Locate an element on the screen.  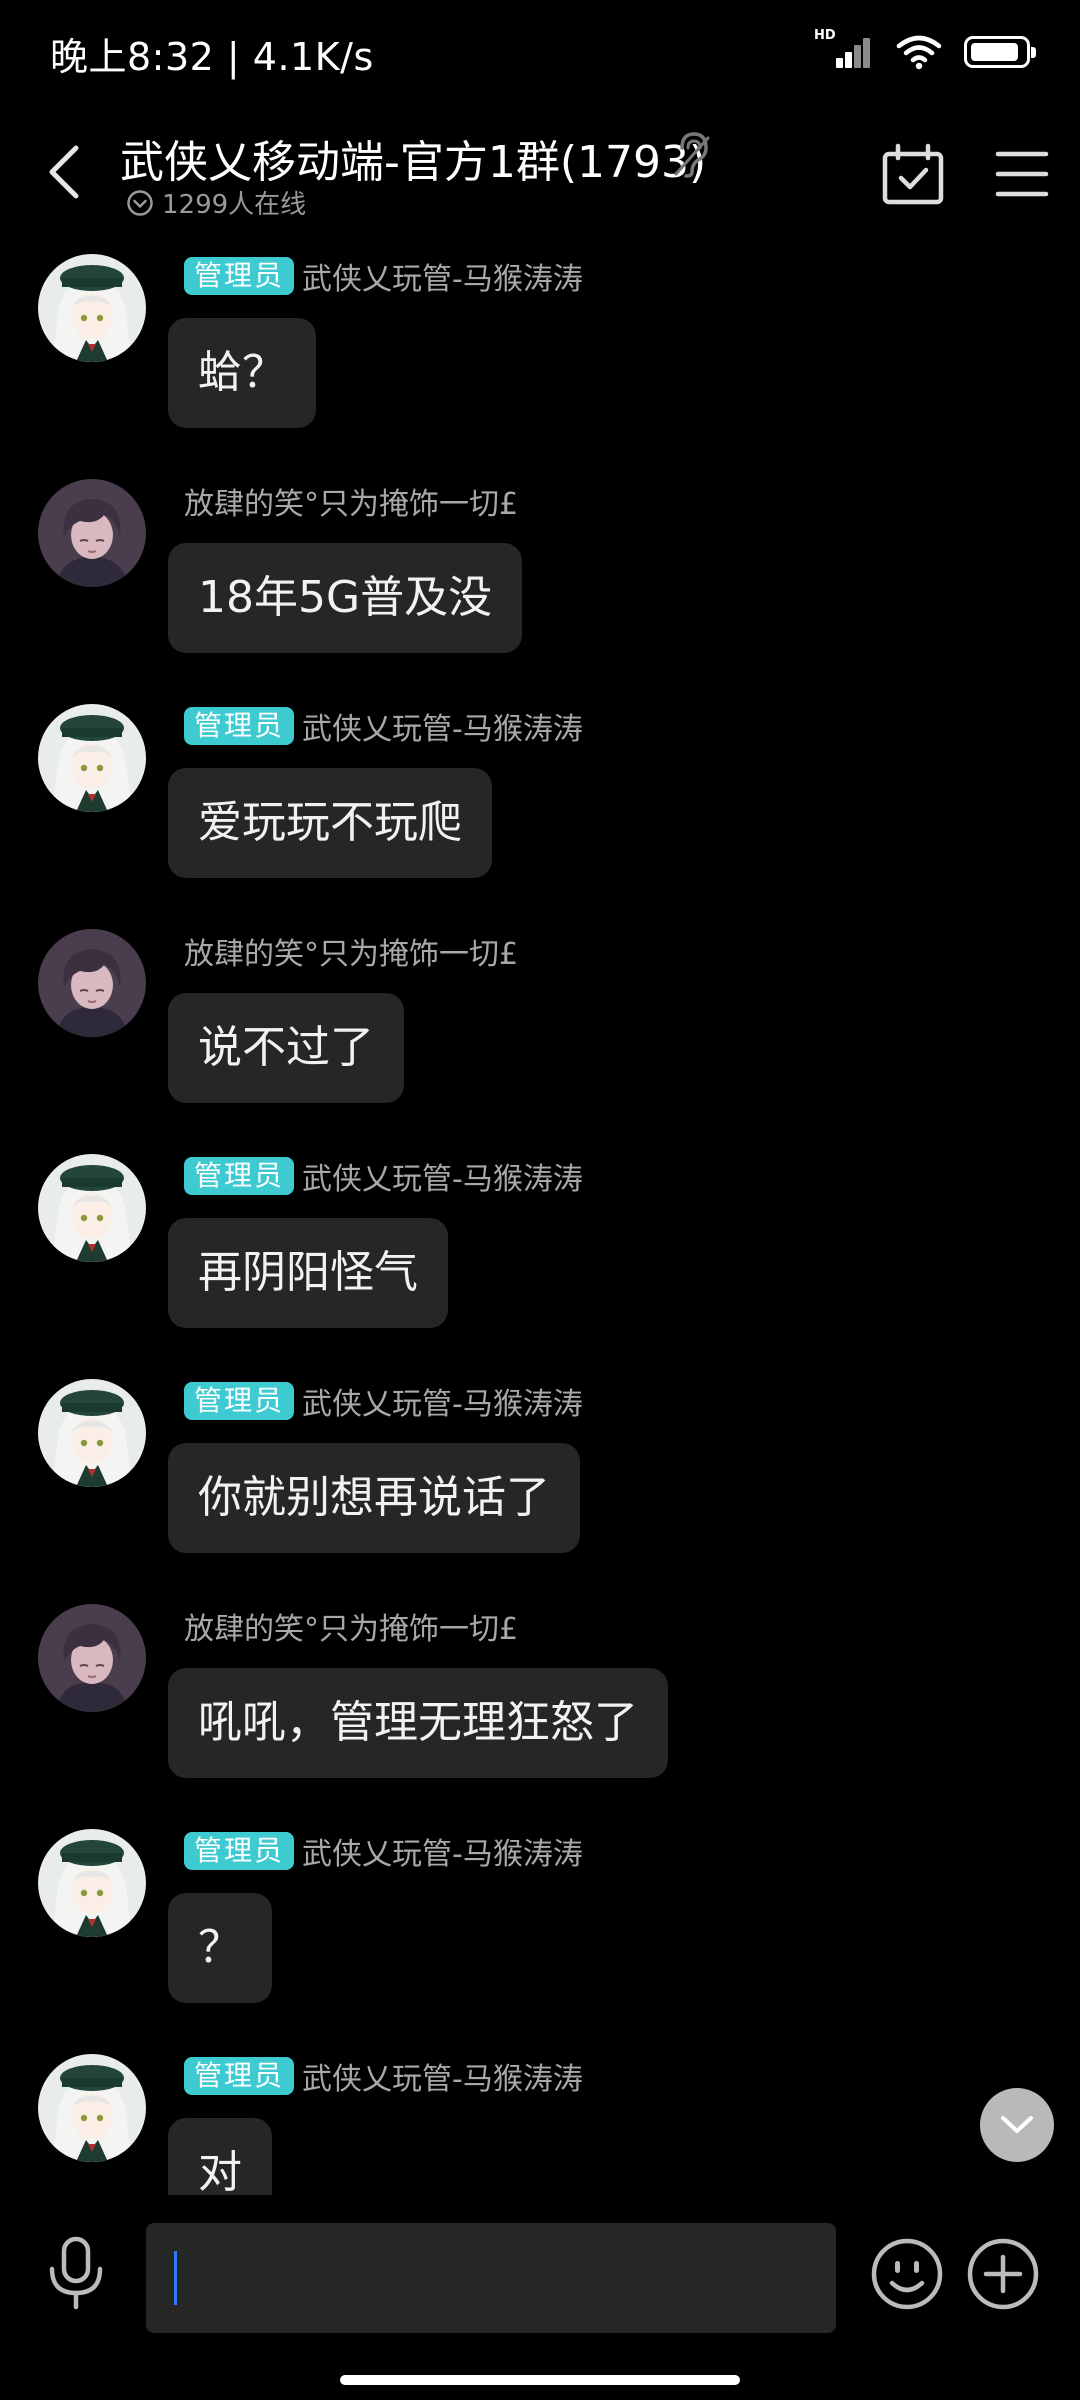
message-bubble: 说不过了 is located at coordinates (286, 1048).